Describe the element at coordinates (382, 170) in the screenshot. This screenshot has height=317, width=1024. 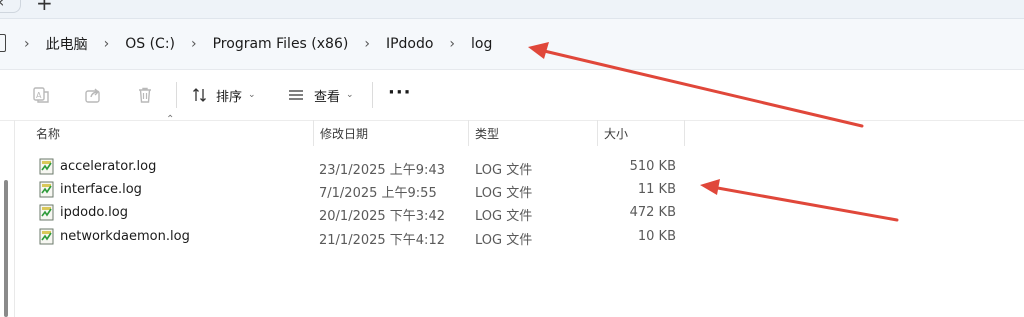
I see `file-date: 23/1/2025 上午9:43` at that location.